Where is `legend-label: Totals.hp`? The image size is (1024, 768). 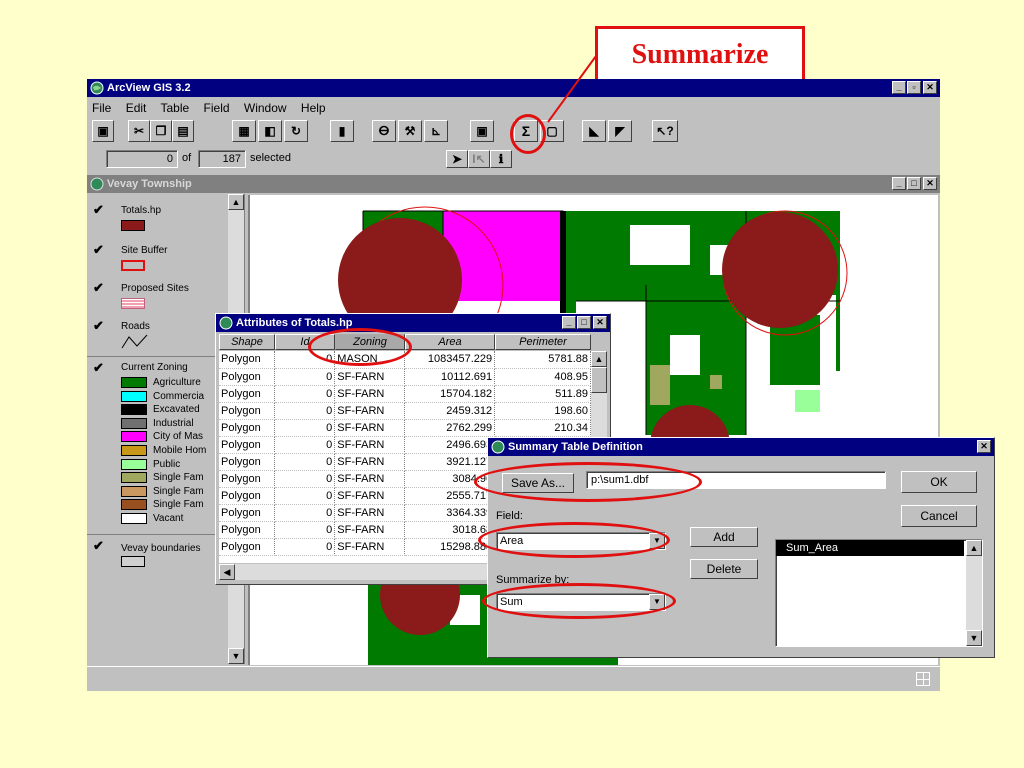
legend-label: Totals.hp is located at coordinates (141, 210).